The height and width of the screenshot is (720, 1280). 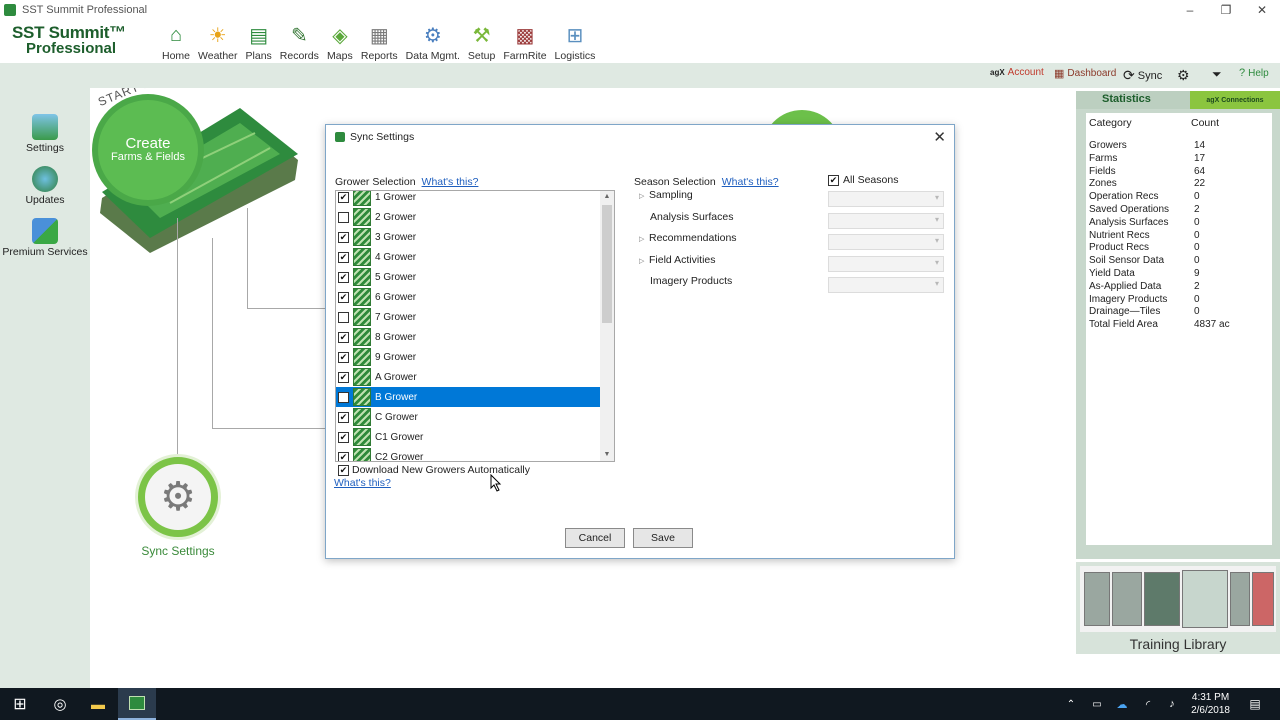 I want to click on season-selection-heading: Season Selection What's this?, so click(x=706, y=182).